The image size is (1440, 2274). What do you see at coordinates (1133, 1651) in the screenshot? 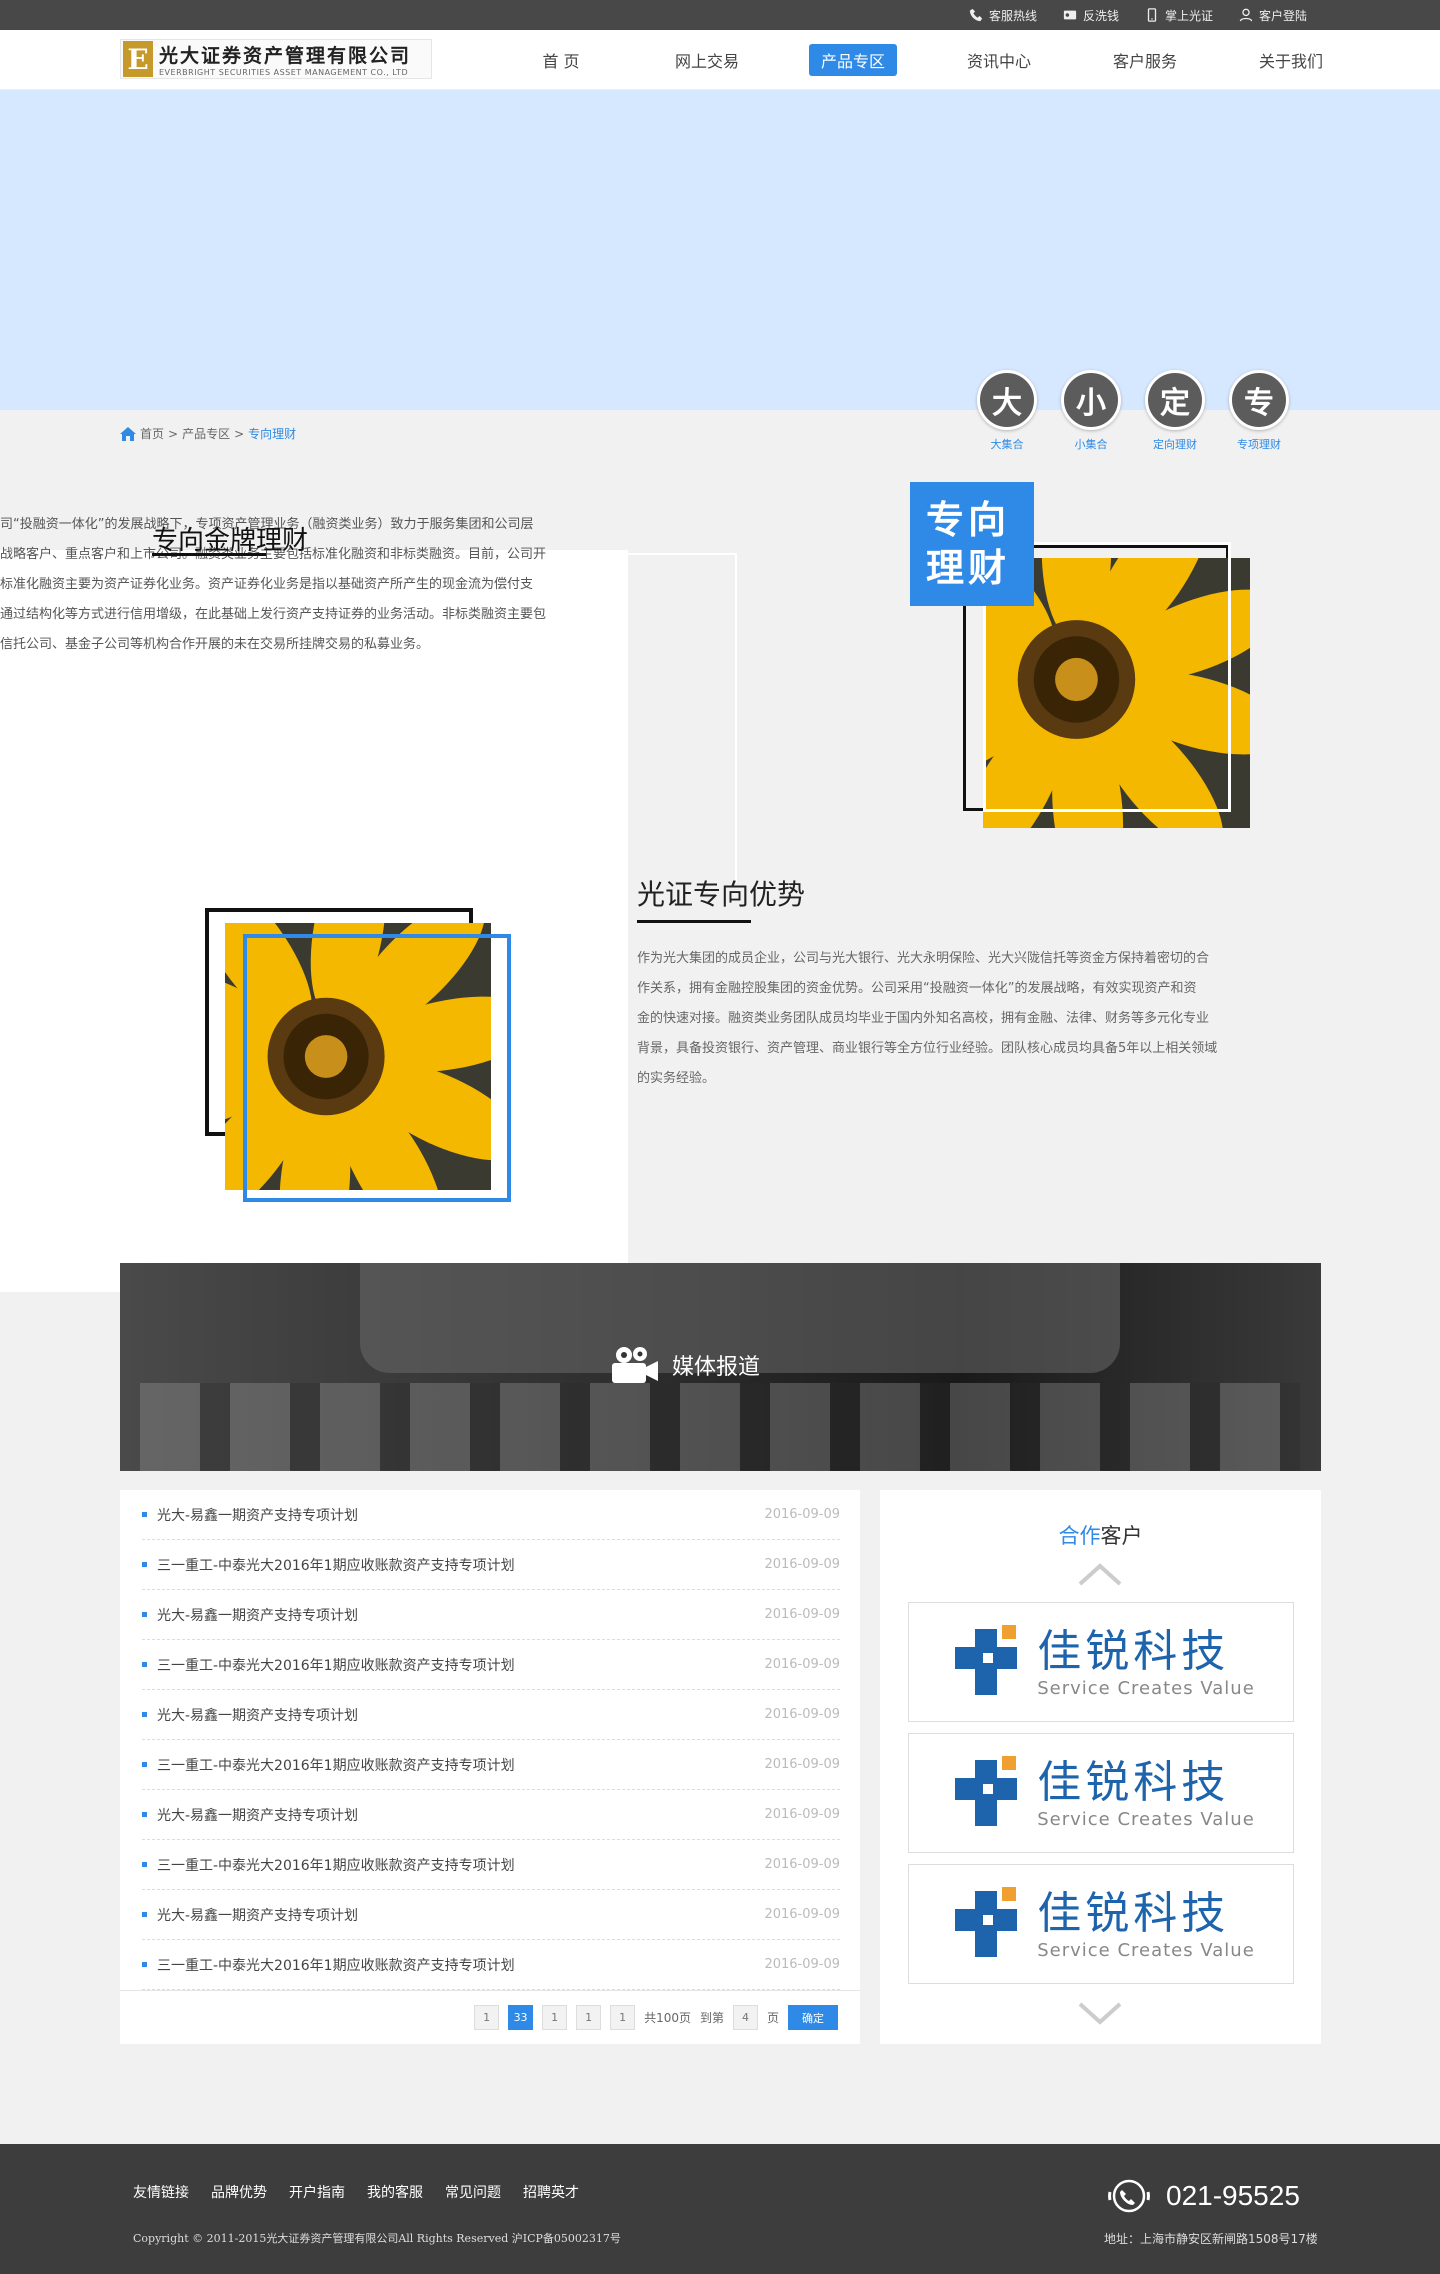
I see `partner-name: 佳锐科技` at bounding box center [1133, 1651].